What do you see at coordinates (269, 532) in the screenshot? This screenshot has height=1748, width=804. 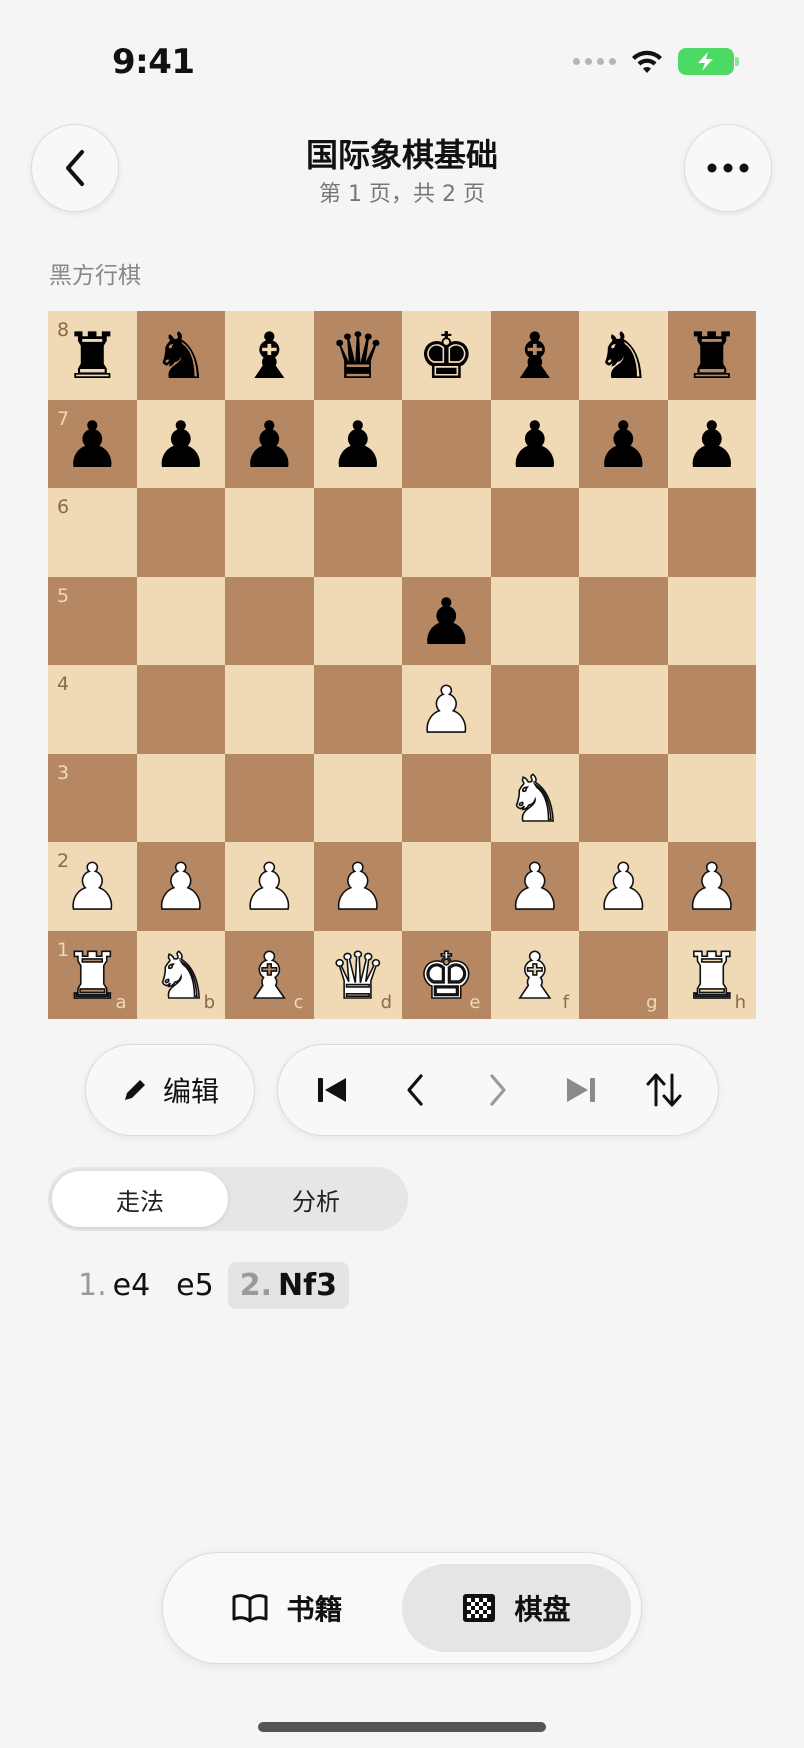 I see `square-c6` at bounding box center [269, 532].